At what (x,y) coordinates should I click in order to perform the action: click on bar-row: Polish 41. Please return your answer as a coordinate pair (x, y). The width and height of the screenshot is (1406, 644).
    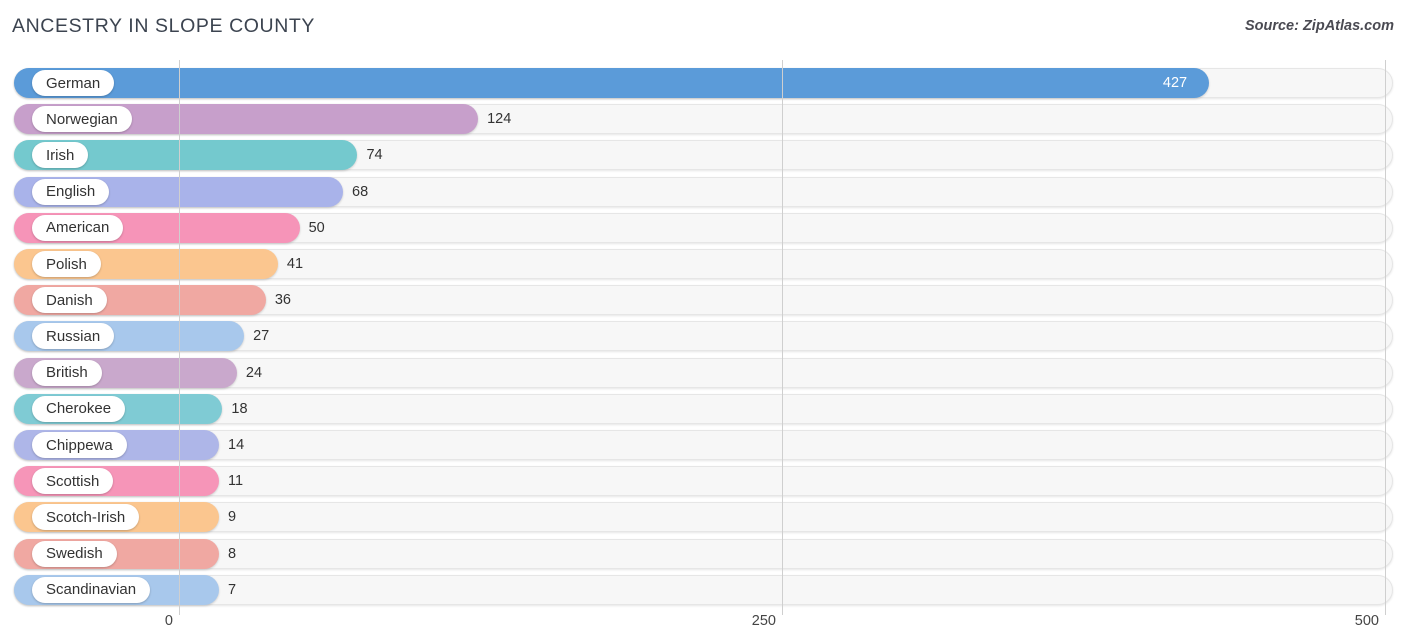
    Looking at the image, I should click on (703, 264).